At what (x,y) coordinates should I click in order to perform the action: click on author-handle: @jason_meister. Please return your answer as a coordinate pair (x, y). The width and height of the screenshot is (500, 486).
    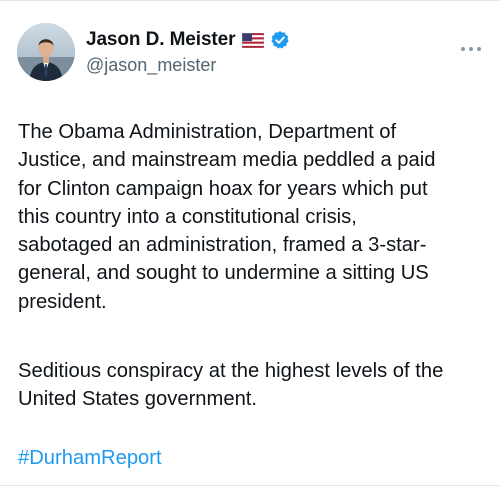
    Looking at the image, I should click on (188, 65).